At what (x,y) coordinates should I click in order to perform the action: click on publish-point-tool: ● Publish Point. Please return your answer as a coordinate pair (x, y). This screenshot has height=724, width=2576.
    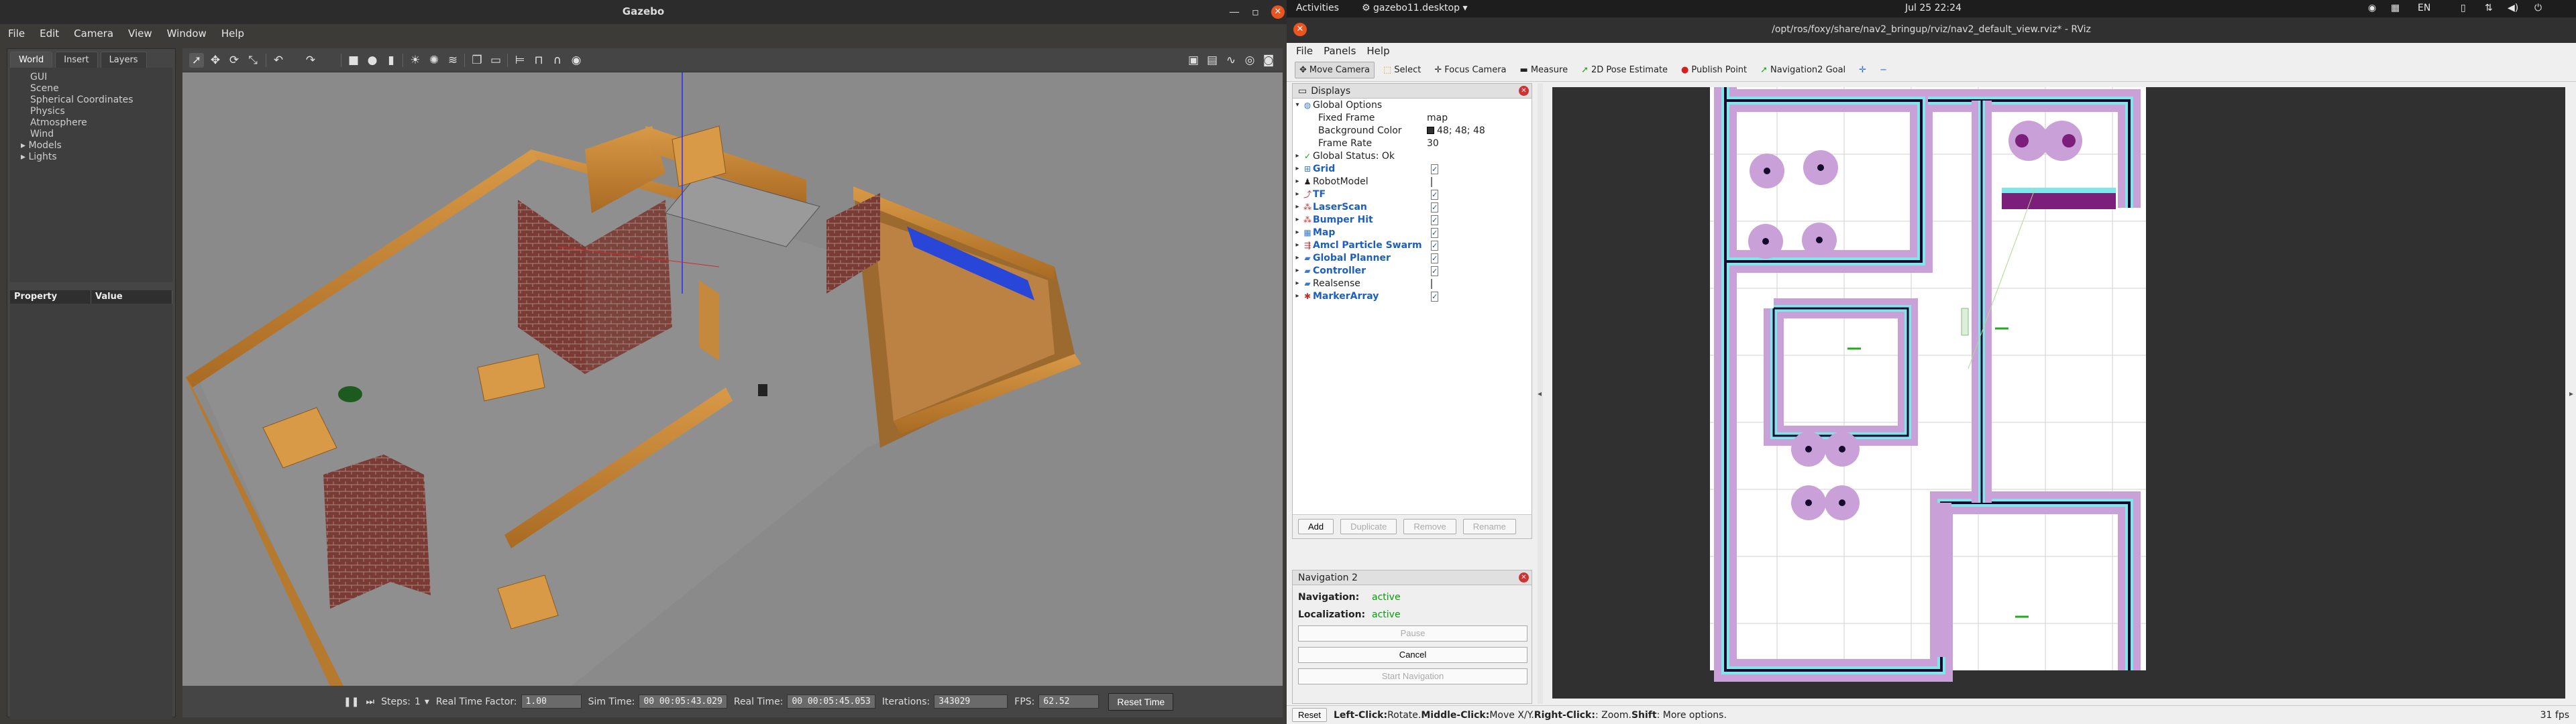
    Looking at the image, I should click on (1714, 70).